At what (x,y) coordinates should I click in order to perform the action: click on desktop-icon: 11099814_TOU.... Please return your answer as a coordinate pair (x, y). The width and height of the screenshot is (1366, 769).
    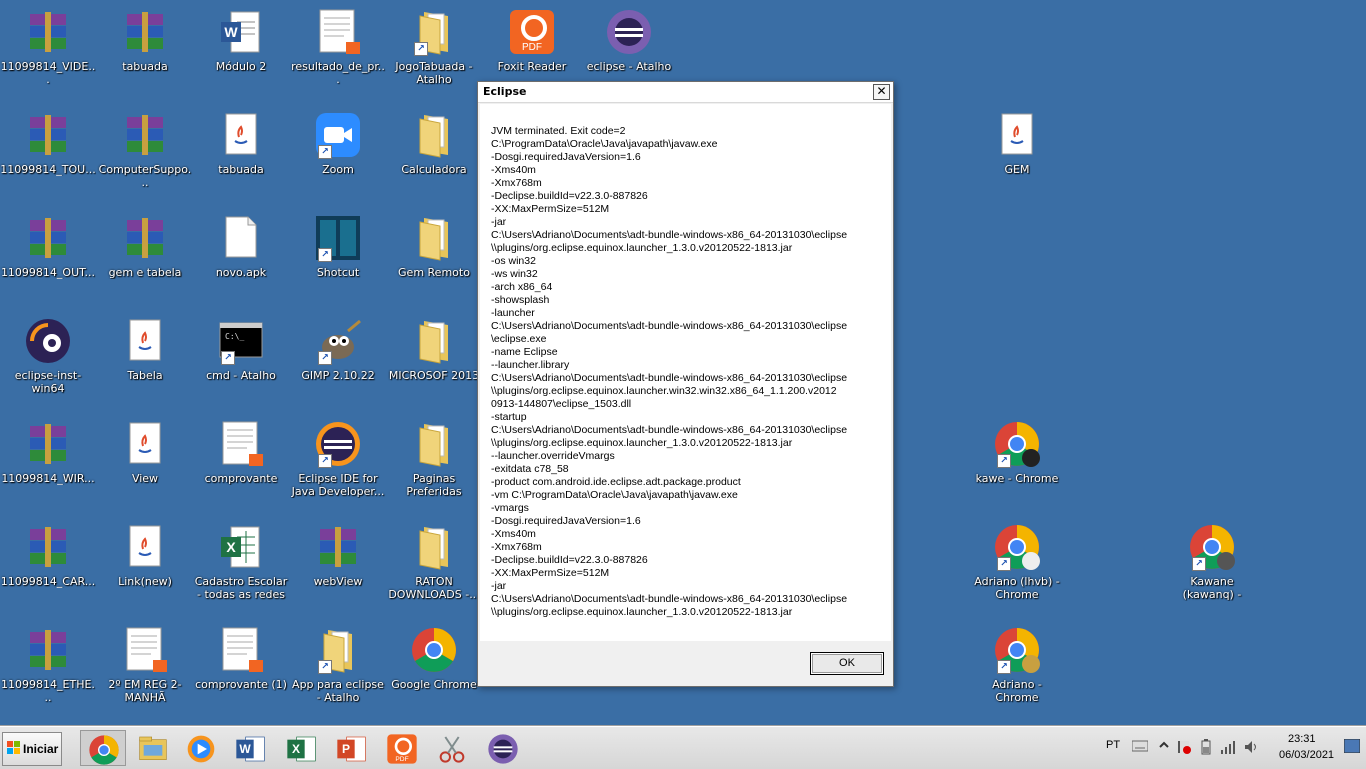
    Looking at the image, I should click on (48, 156).